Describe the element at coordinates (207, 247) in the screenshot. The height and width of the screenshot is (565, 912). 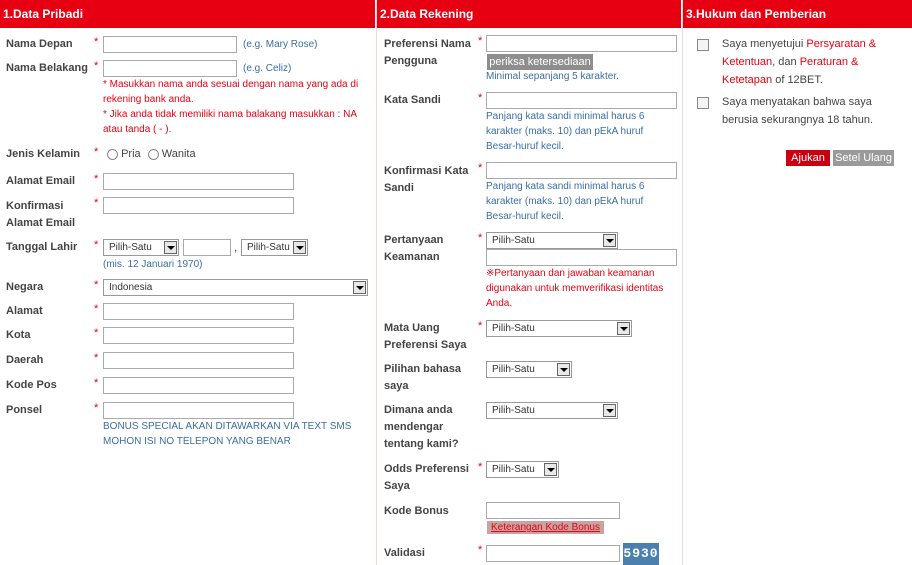
I see `birth-year-input` at that location.